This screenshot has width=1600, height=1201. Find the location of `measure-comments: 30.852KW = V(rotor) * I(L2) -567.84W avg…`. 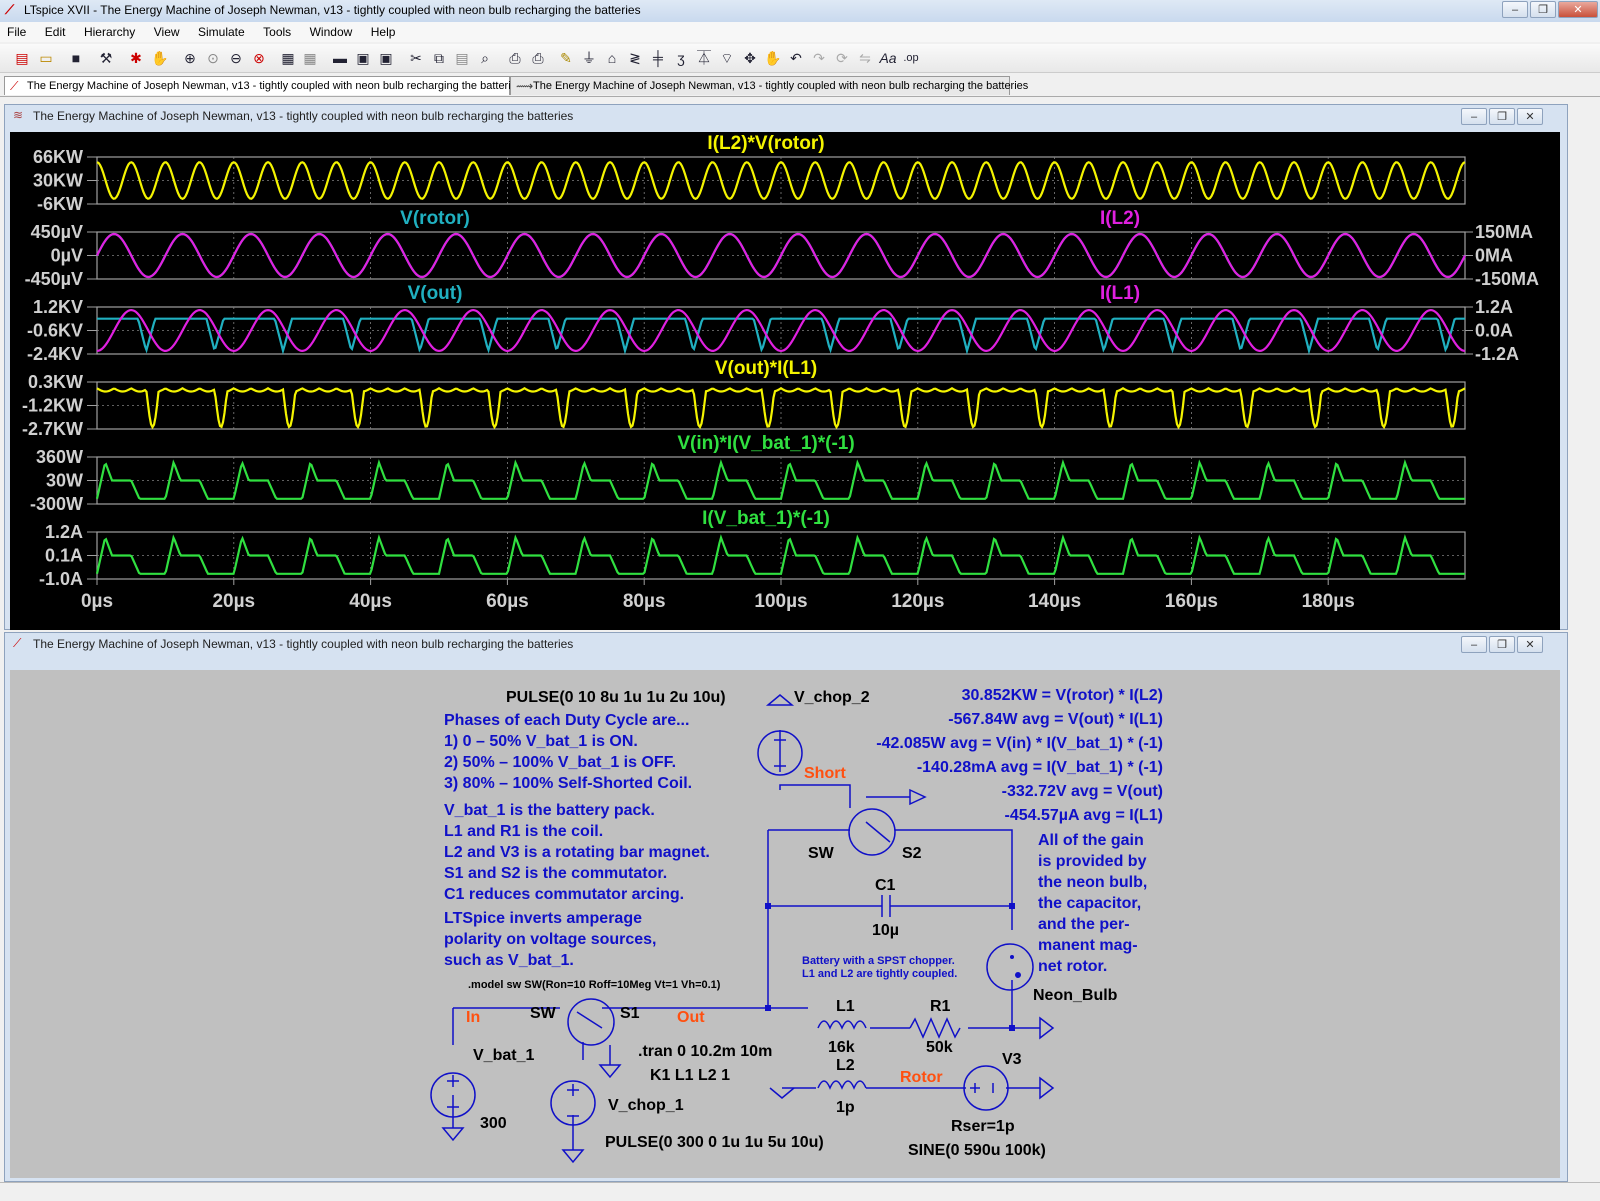

measure-comments: 30.852KW = V(rotor) * I(L2) -567.84W avg… is located at coordinates (1019, 755).